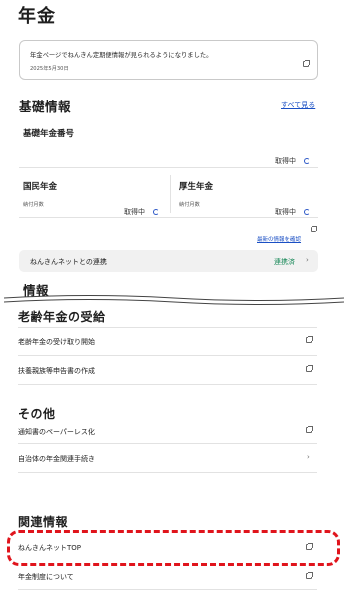 The width and height of the screenshot is (350, 593). Describe the element at coordinates (285, 161) in the screenshot. I see `pension-number-status-text: 取得中` at that location.